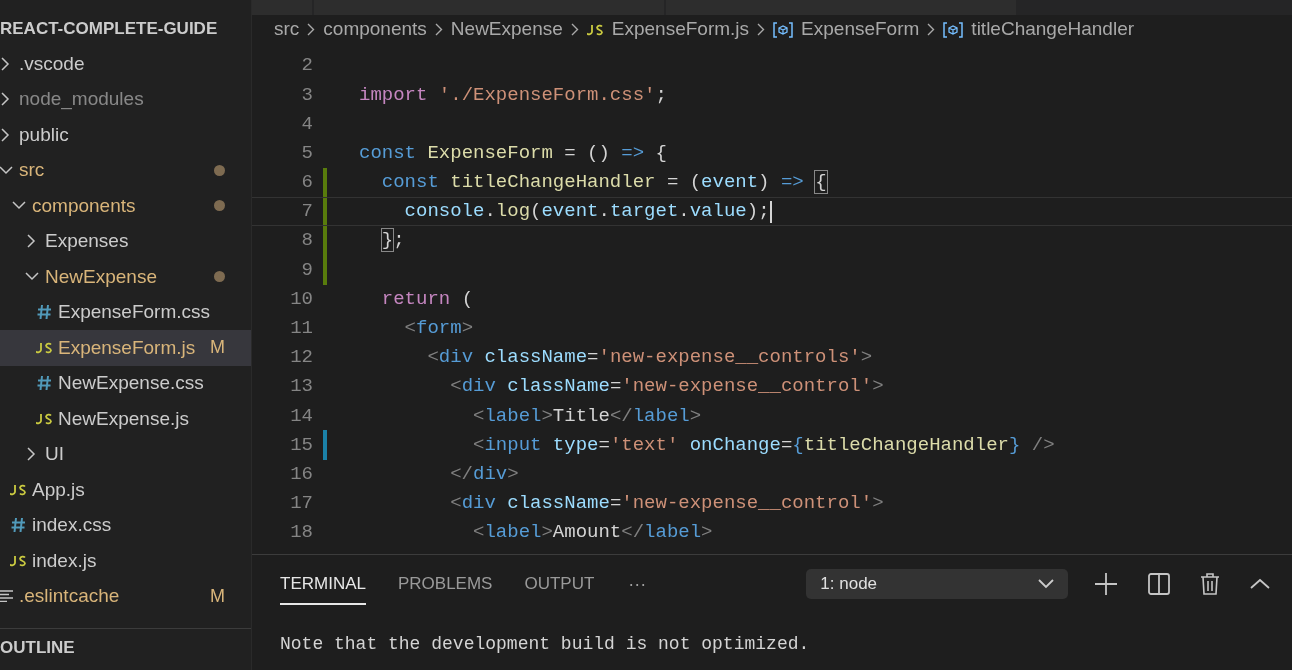 The width and height of the screenshot is (1292, 670). I want to click on code-line: return (, so click(427, 299).